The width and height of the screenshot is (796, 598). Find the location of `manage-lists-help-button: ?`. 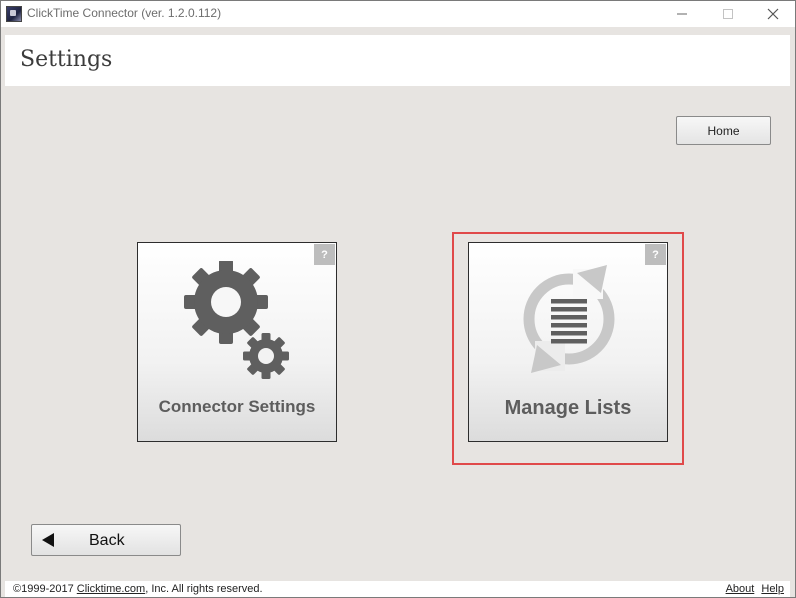

manage-lists-help-button: ? is located at coordinates (655, 254).